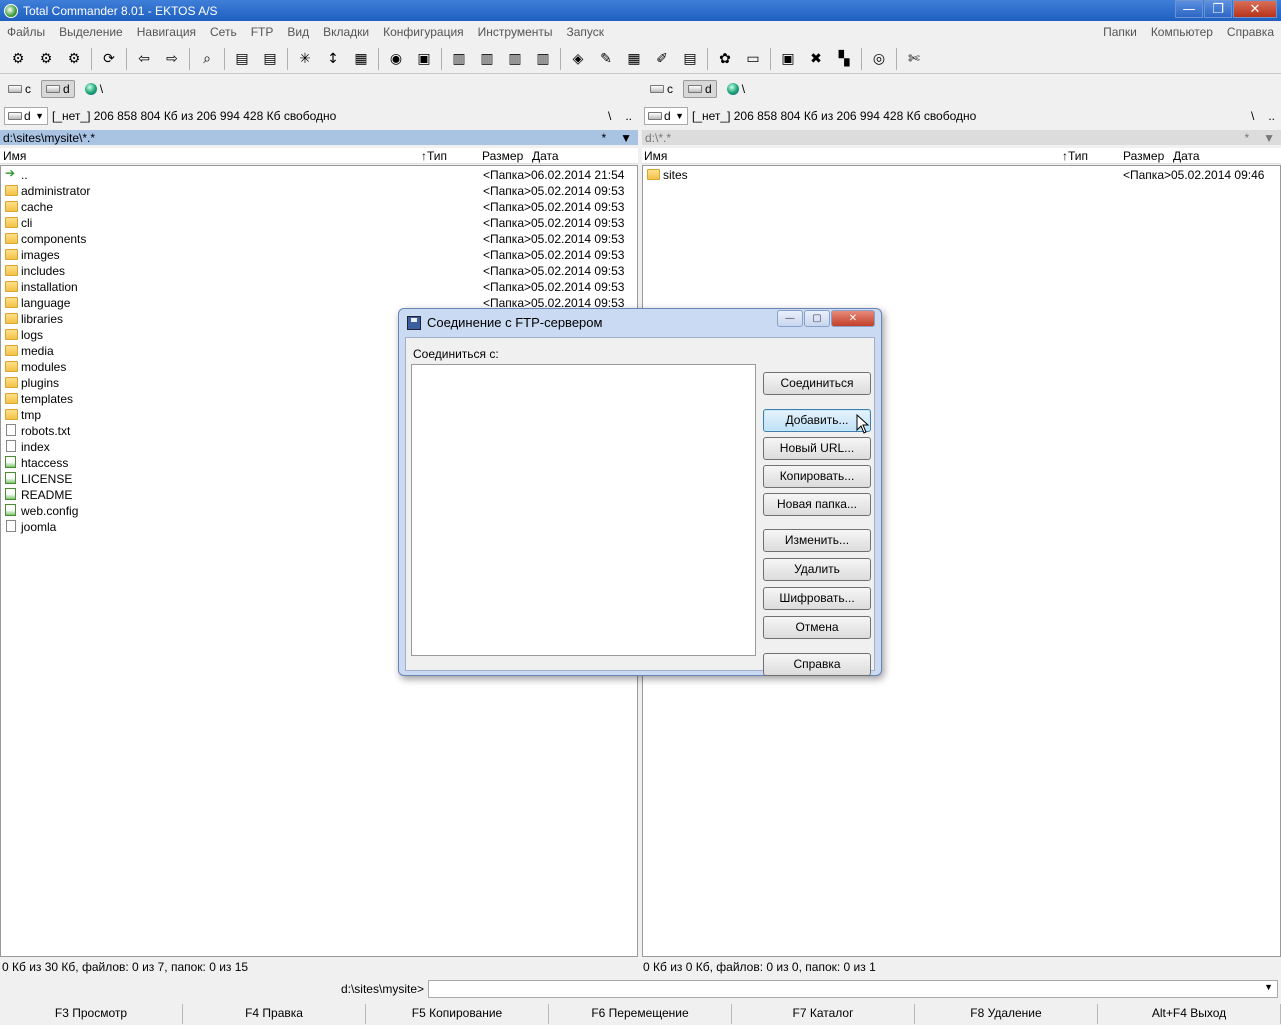  Describe the element at coordinates (628, 116) in the screenshot. I see `left-up-button: ..` at that location.